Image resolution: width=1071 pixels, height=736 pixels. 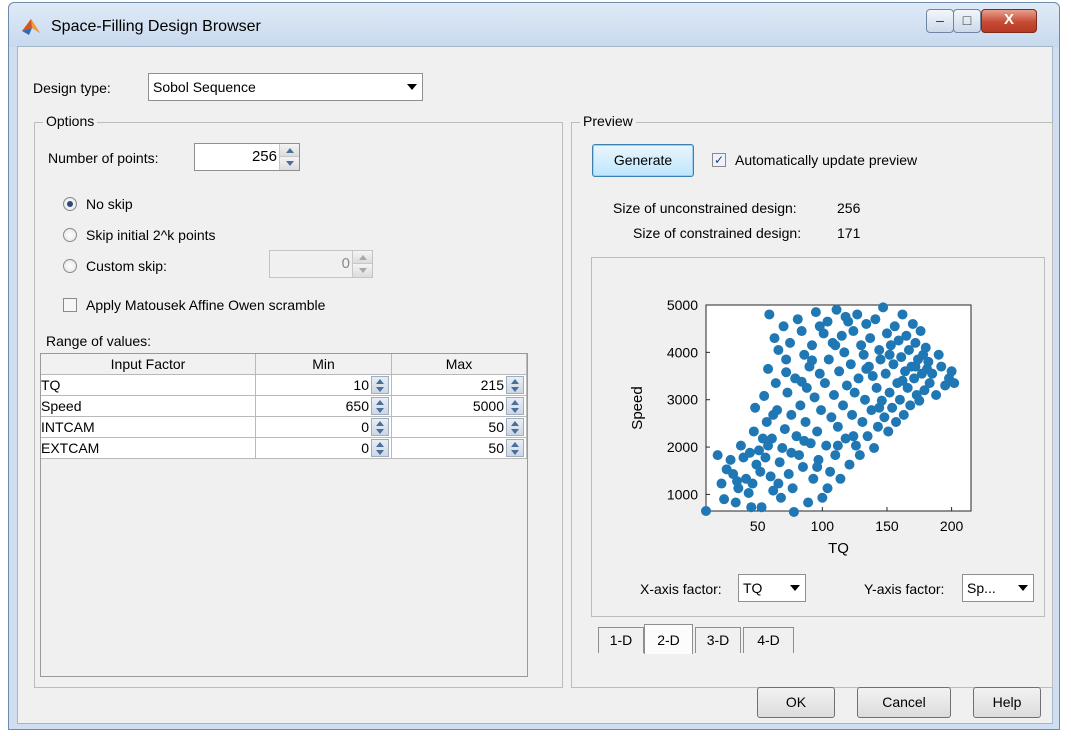 What do you see at coordinates (800, 427) in the screenshot?
I see `scatter-chart: 50 100 150 200 1000 2000 3000 4000 5000 TQ Speed` at bounding box center [800, 427].